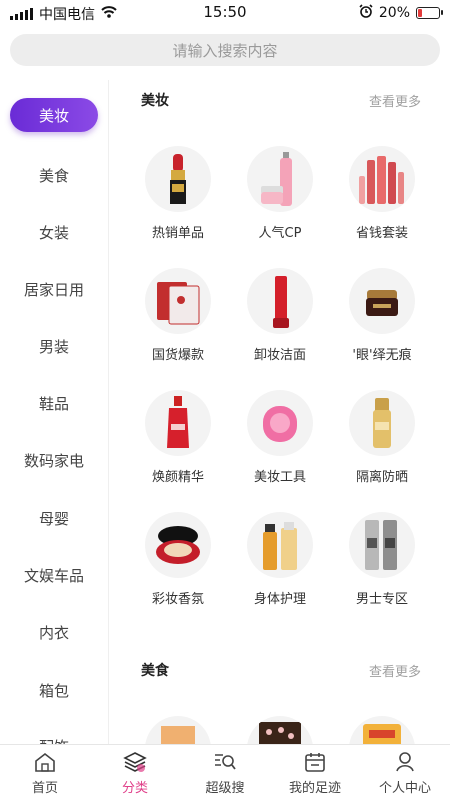  Describe the element at coordinates (394, 13) in the screenshot. I see `battery-percent: 20%` at that location.